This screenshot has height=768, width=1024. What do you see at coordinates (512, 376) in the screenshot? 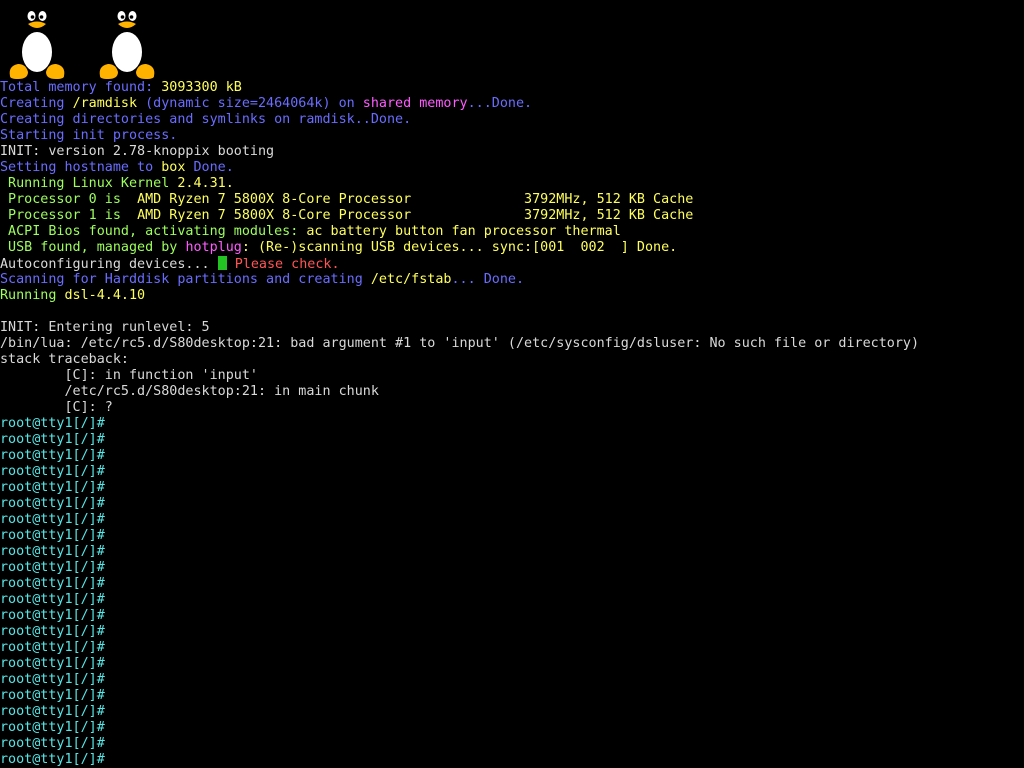
I see `traceback-frame-1: [C]: in function 'input'` at bounding box center [512, 376].